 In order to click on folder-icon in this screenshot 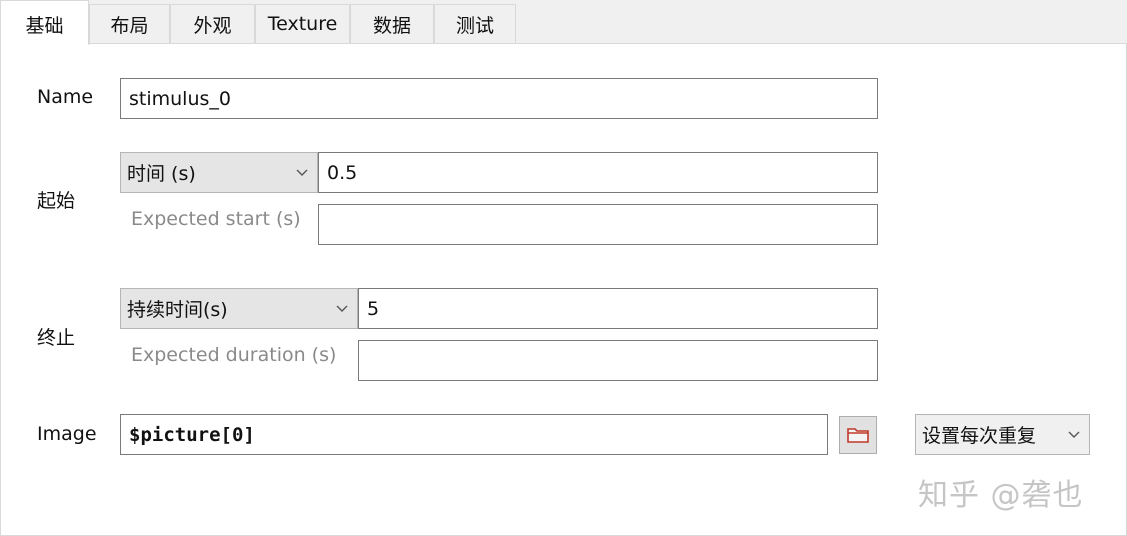, I will do `click(858, 435)`.